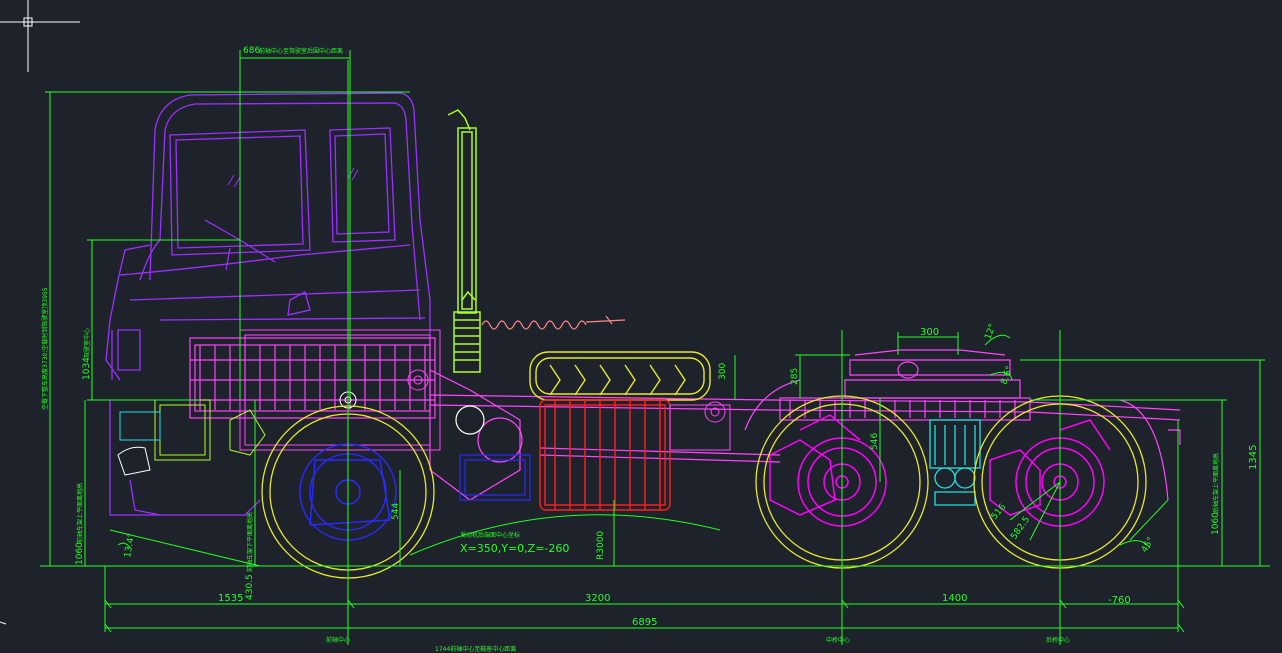 This screenshot has height=653, width=1282. I want to click on dim-fifth-wheel-width: 300, so click(929, 332).